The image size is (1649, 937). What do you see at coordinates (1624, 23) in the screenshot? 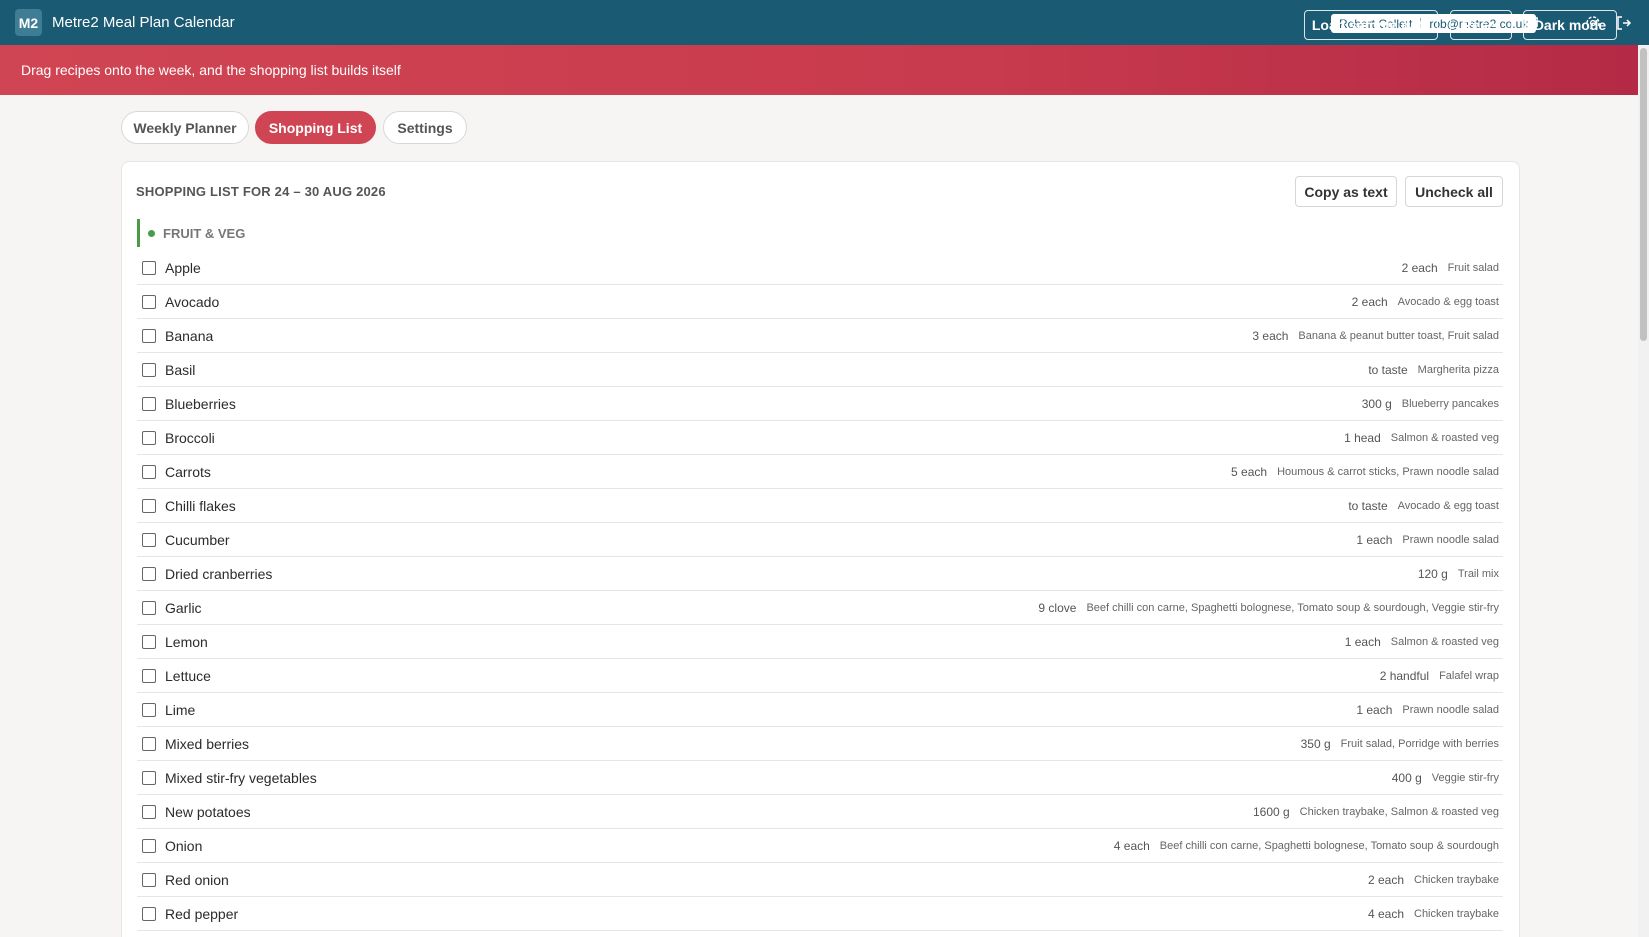
I see `logout-icon` at bounding box center [1624, 23].